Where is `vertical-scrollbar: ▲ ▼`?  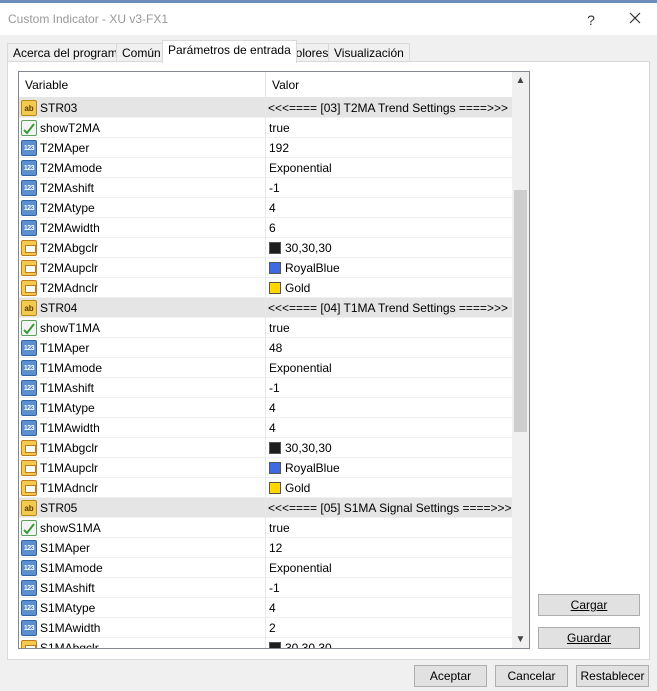
vertical-scrollbar: ▲ ▼ is located at coordinates (520, 360).